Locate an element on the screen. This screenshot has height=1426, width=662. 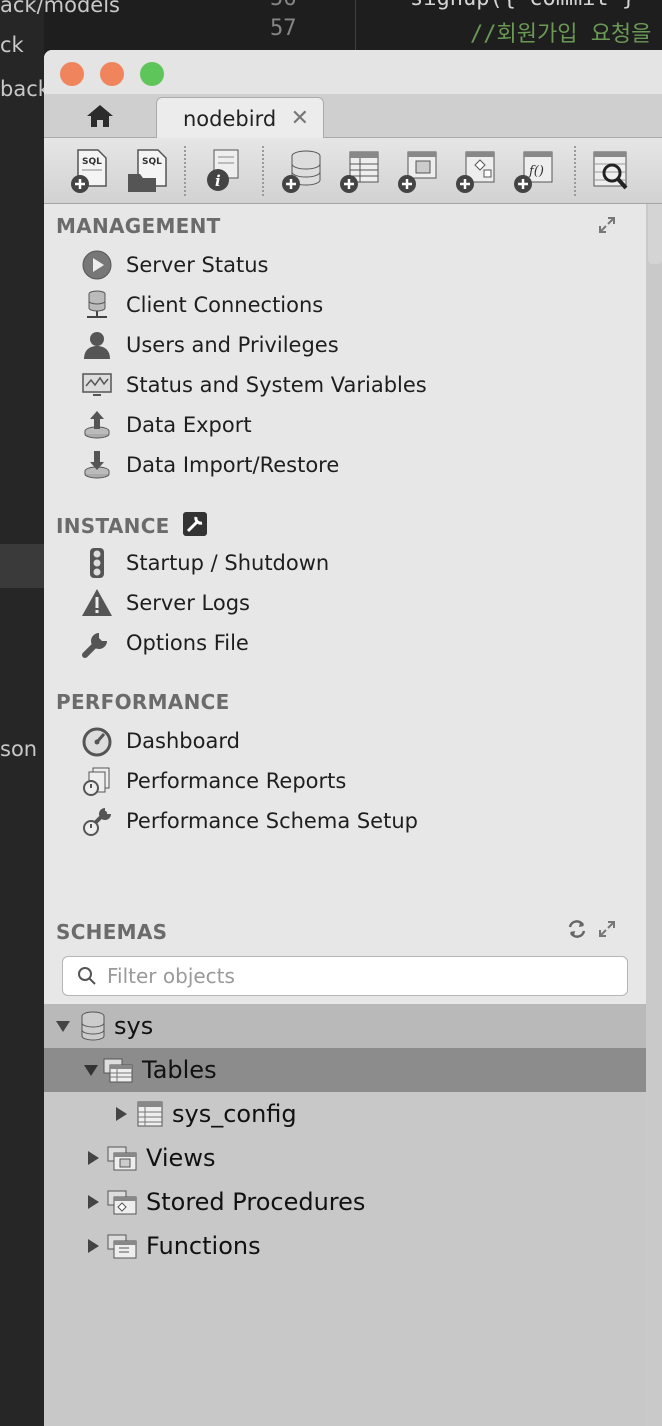
nav-options-file: Options File is located at coordinates (164, 643).